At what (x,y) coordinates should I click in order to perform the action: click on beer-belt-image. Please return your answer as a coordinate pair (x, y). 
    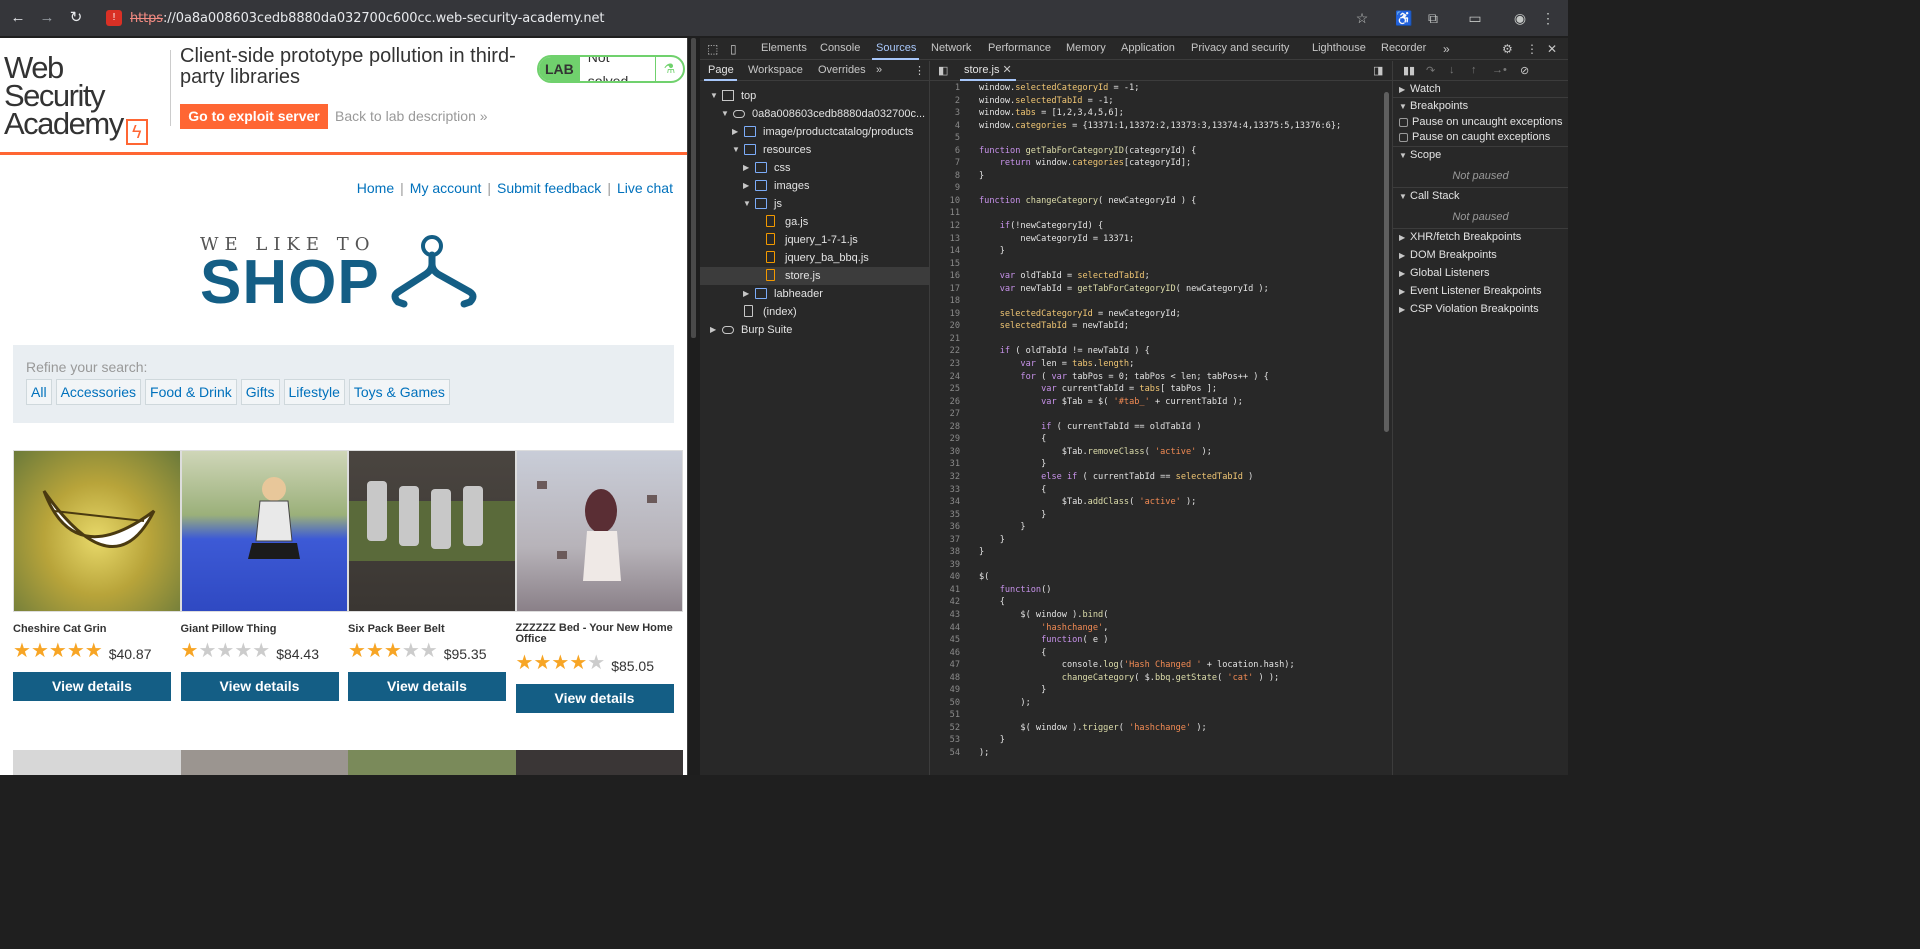
    Looking at the image, I should click on (432, 531).